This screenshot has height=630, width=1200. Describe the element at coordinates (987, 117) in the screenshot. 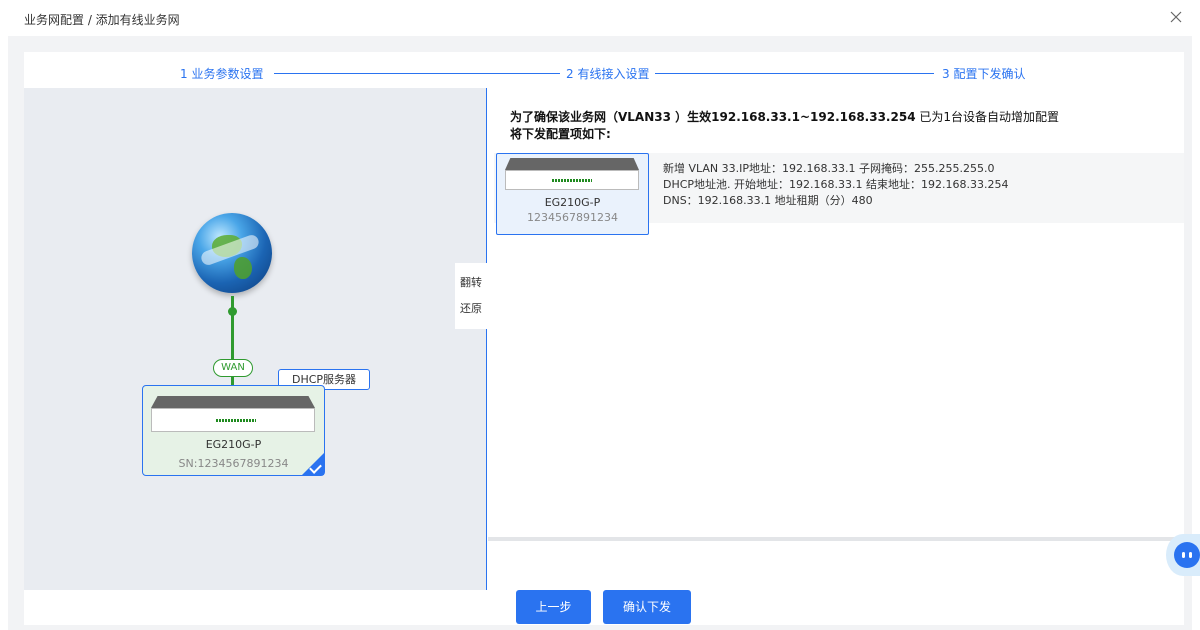

I see `config-title-rest: 已为1台设备自动增加配置` at that location.